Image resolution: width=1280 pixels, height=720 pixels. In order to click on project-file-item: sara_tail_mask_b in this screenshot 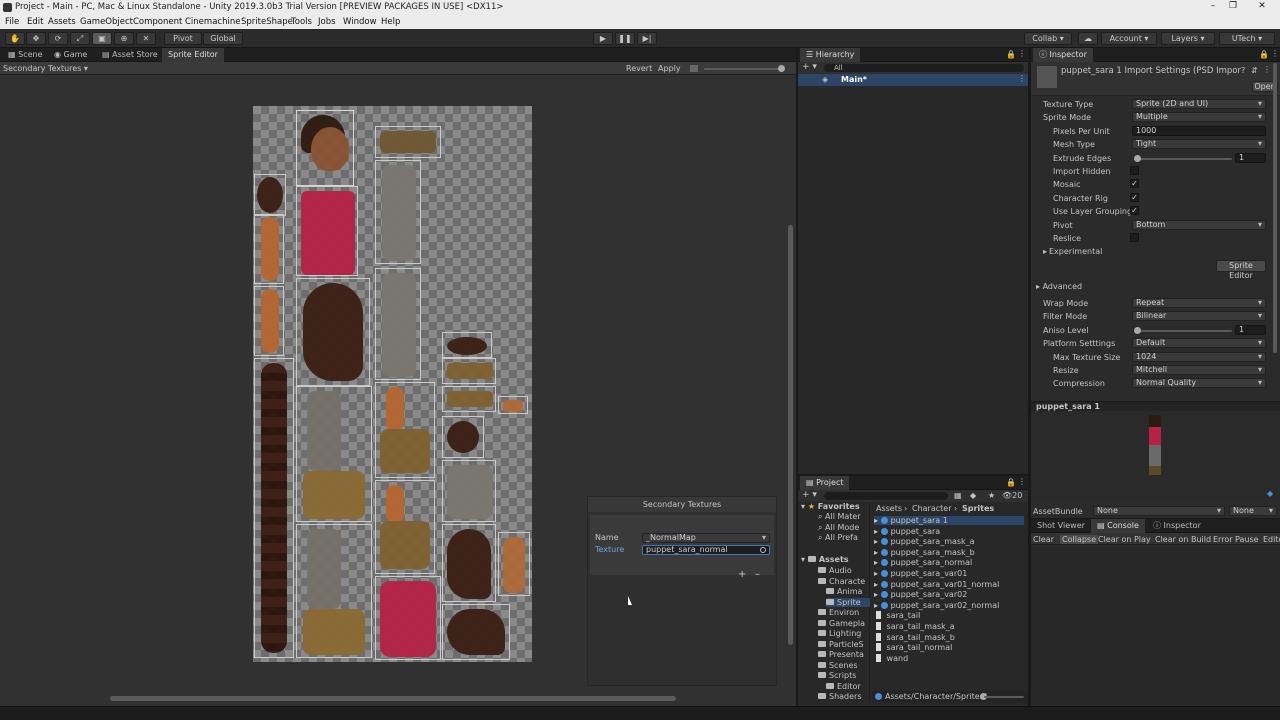, I will do `click(914, 637)`.